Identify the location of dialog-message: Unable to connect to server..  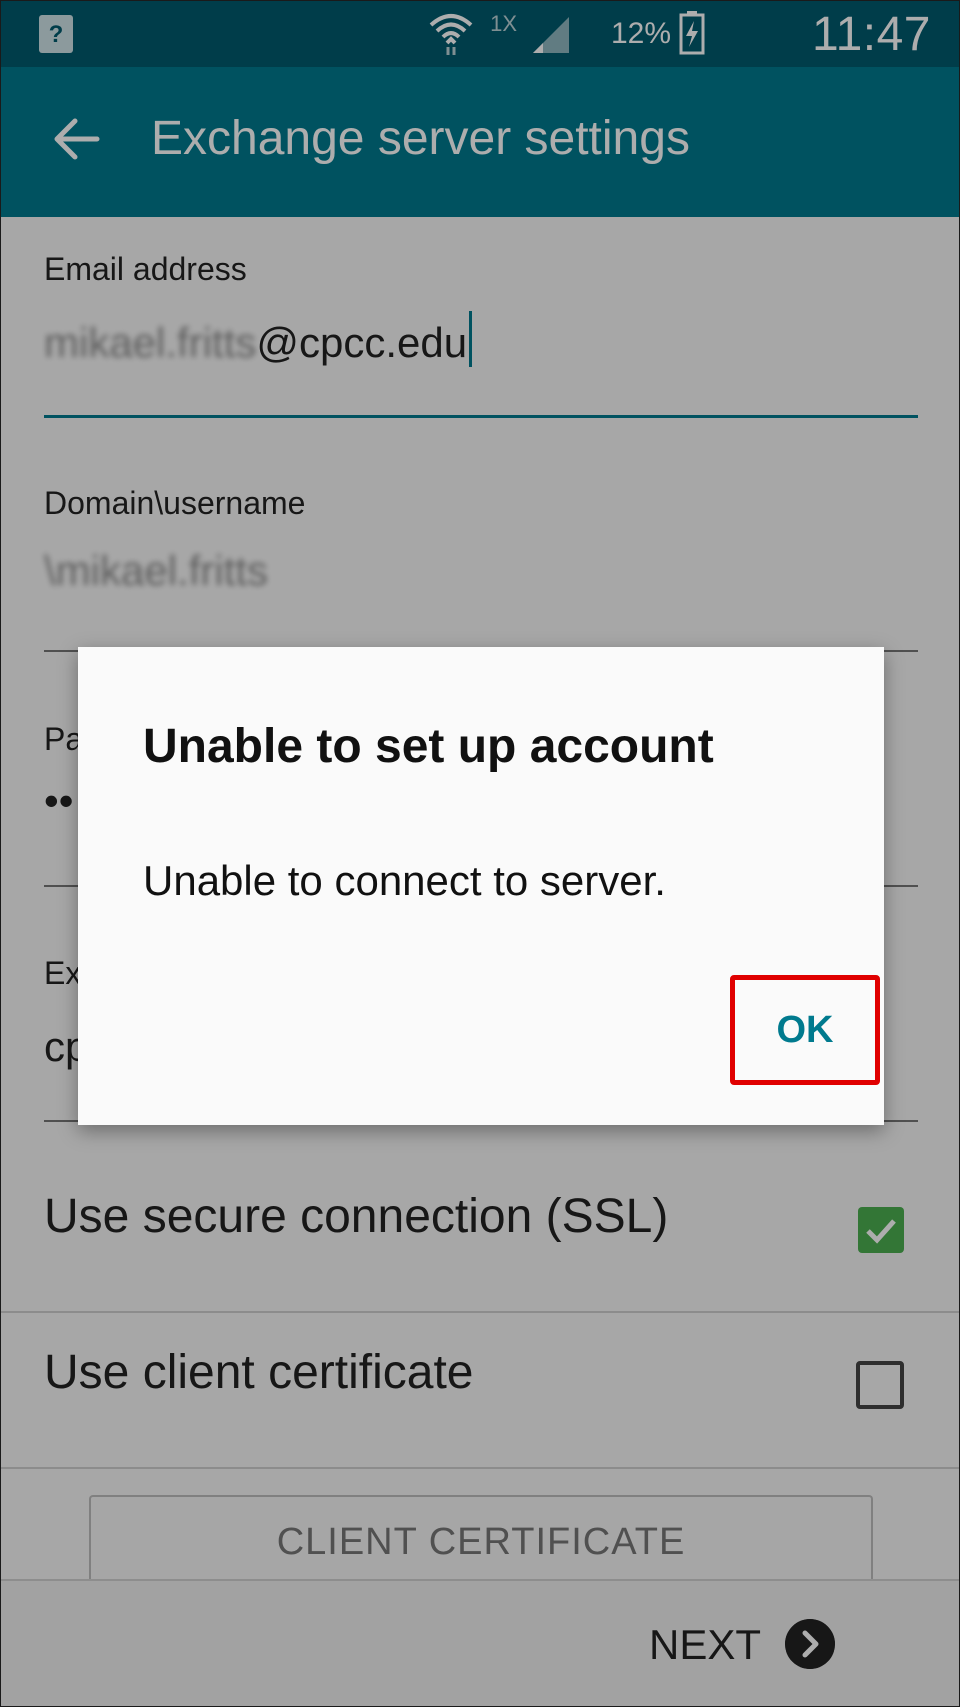
(404, 880).